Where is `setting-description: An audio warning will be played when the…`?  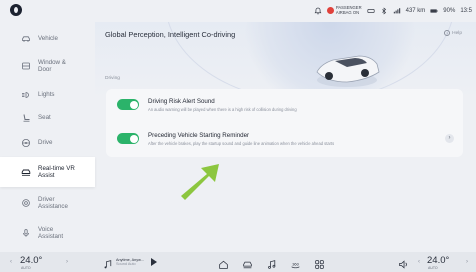 setting-description: An audio warning will be played when the… is located at coordinates (222, 109).